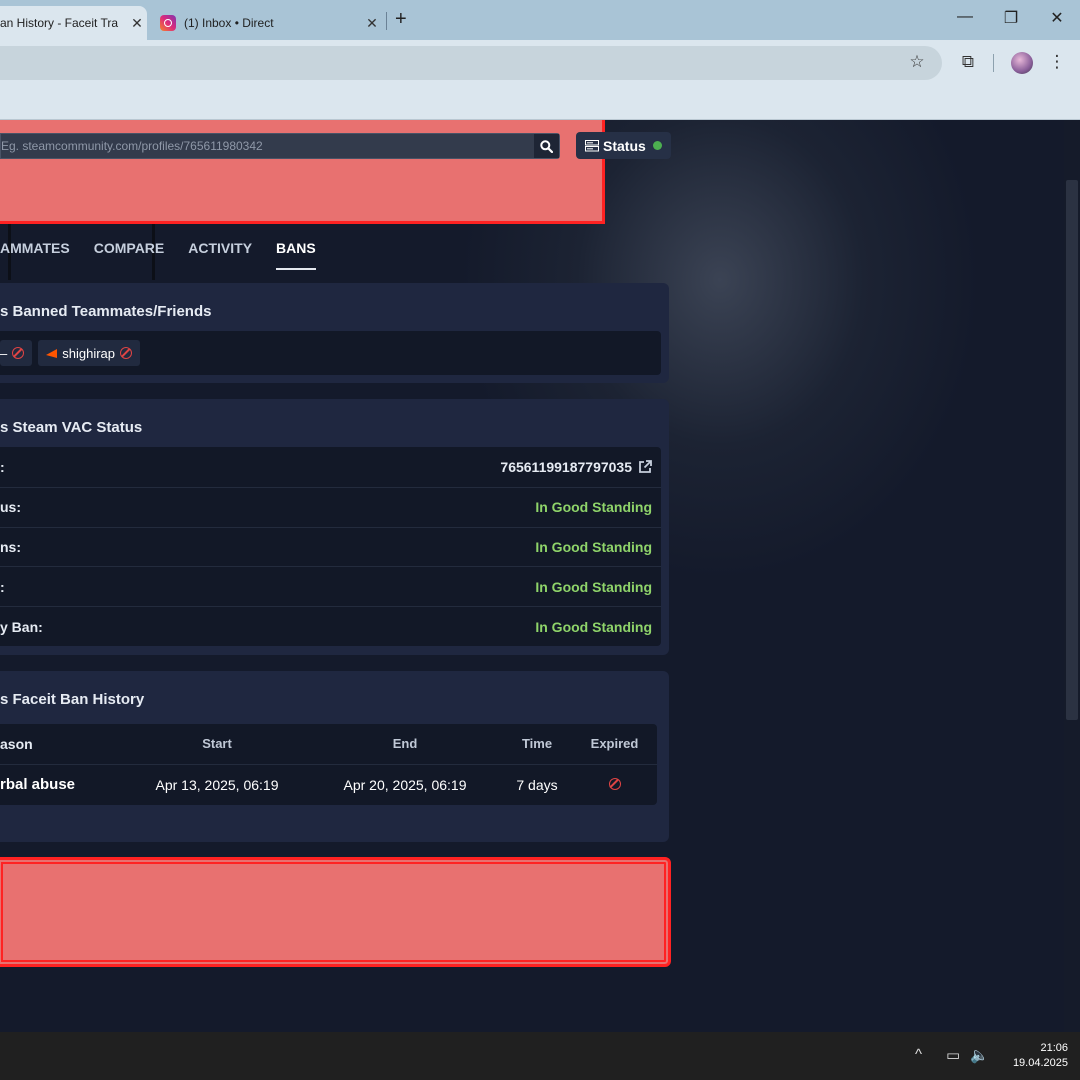 The width and height of the screenshot is (1080, 1080). Describe the element at coordinates (330, 467) in the screenshot. I see `vac-row-steamid: : 76561199187797035` at that location.